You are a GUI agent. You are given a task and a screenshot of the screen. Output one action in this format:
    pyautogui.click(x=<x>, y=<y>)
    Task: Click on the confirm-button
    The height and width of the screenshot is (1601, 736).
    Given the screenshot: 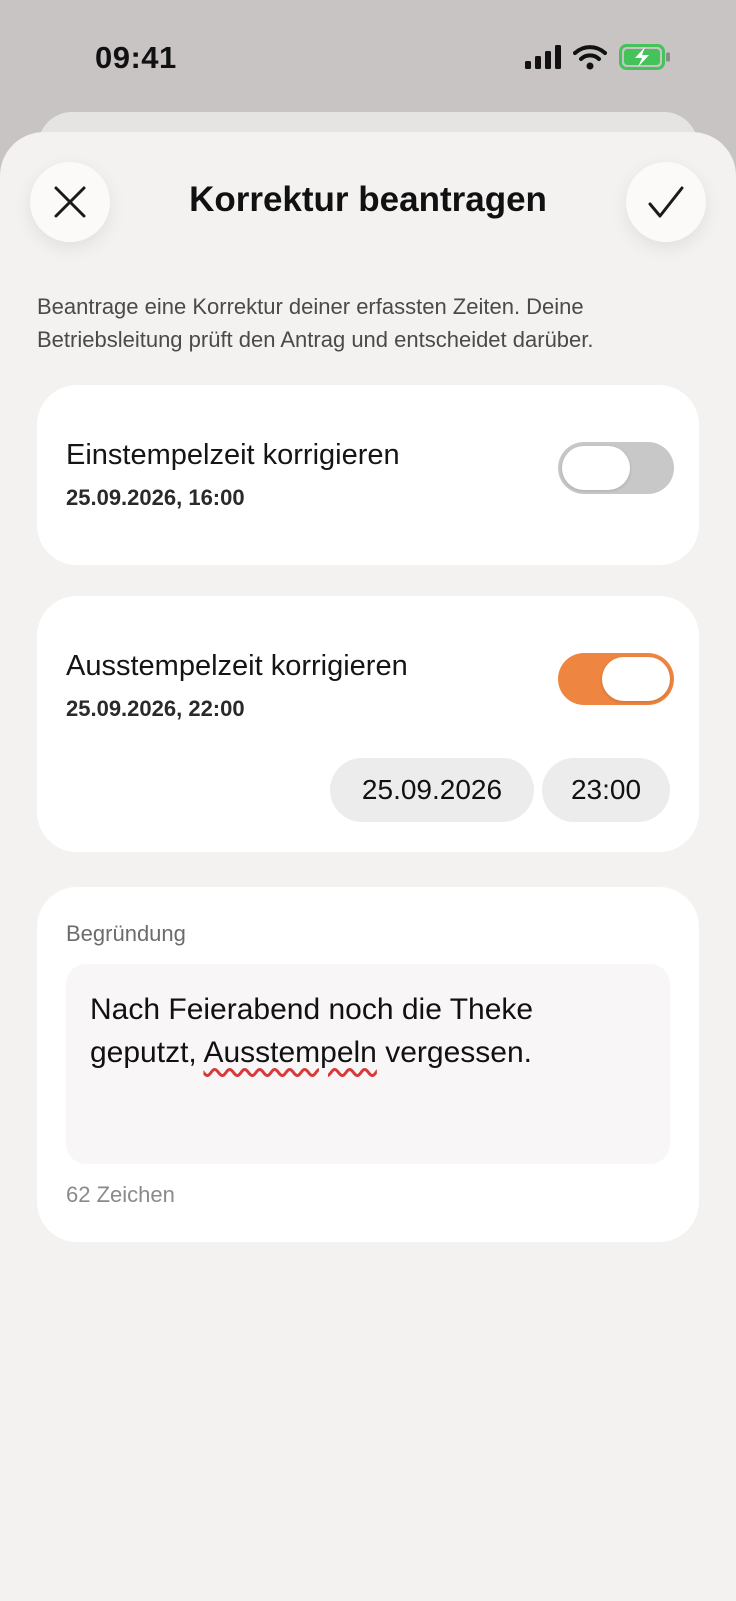 What is the action you would take?
    pyautogui.click(x=666, y=202)
    